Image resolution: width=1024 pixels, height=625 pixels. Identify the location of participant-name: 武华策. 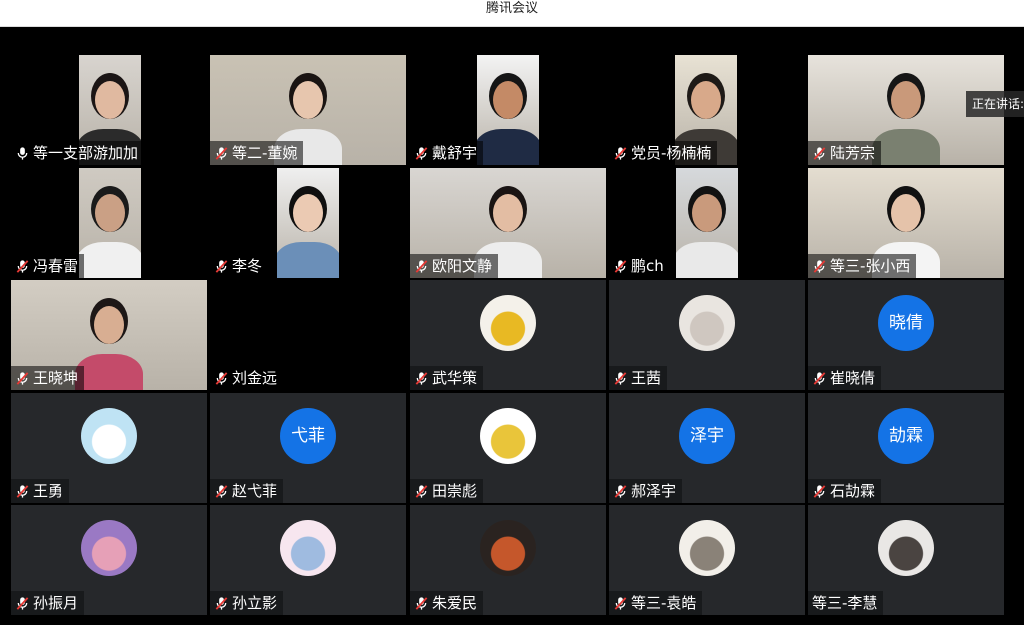
(455, 378).